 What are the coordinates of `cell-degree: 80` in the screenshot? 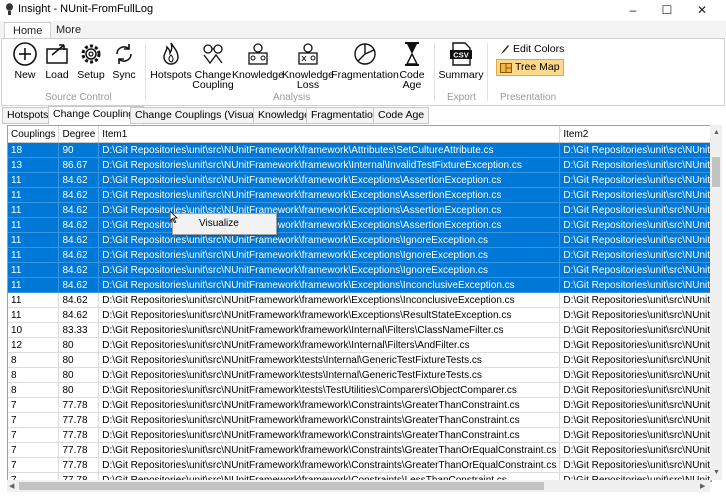 It's located at (79, 345).